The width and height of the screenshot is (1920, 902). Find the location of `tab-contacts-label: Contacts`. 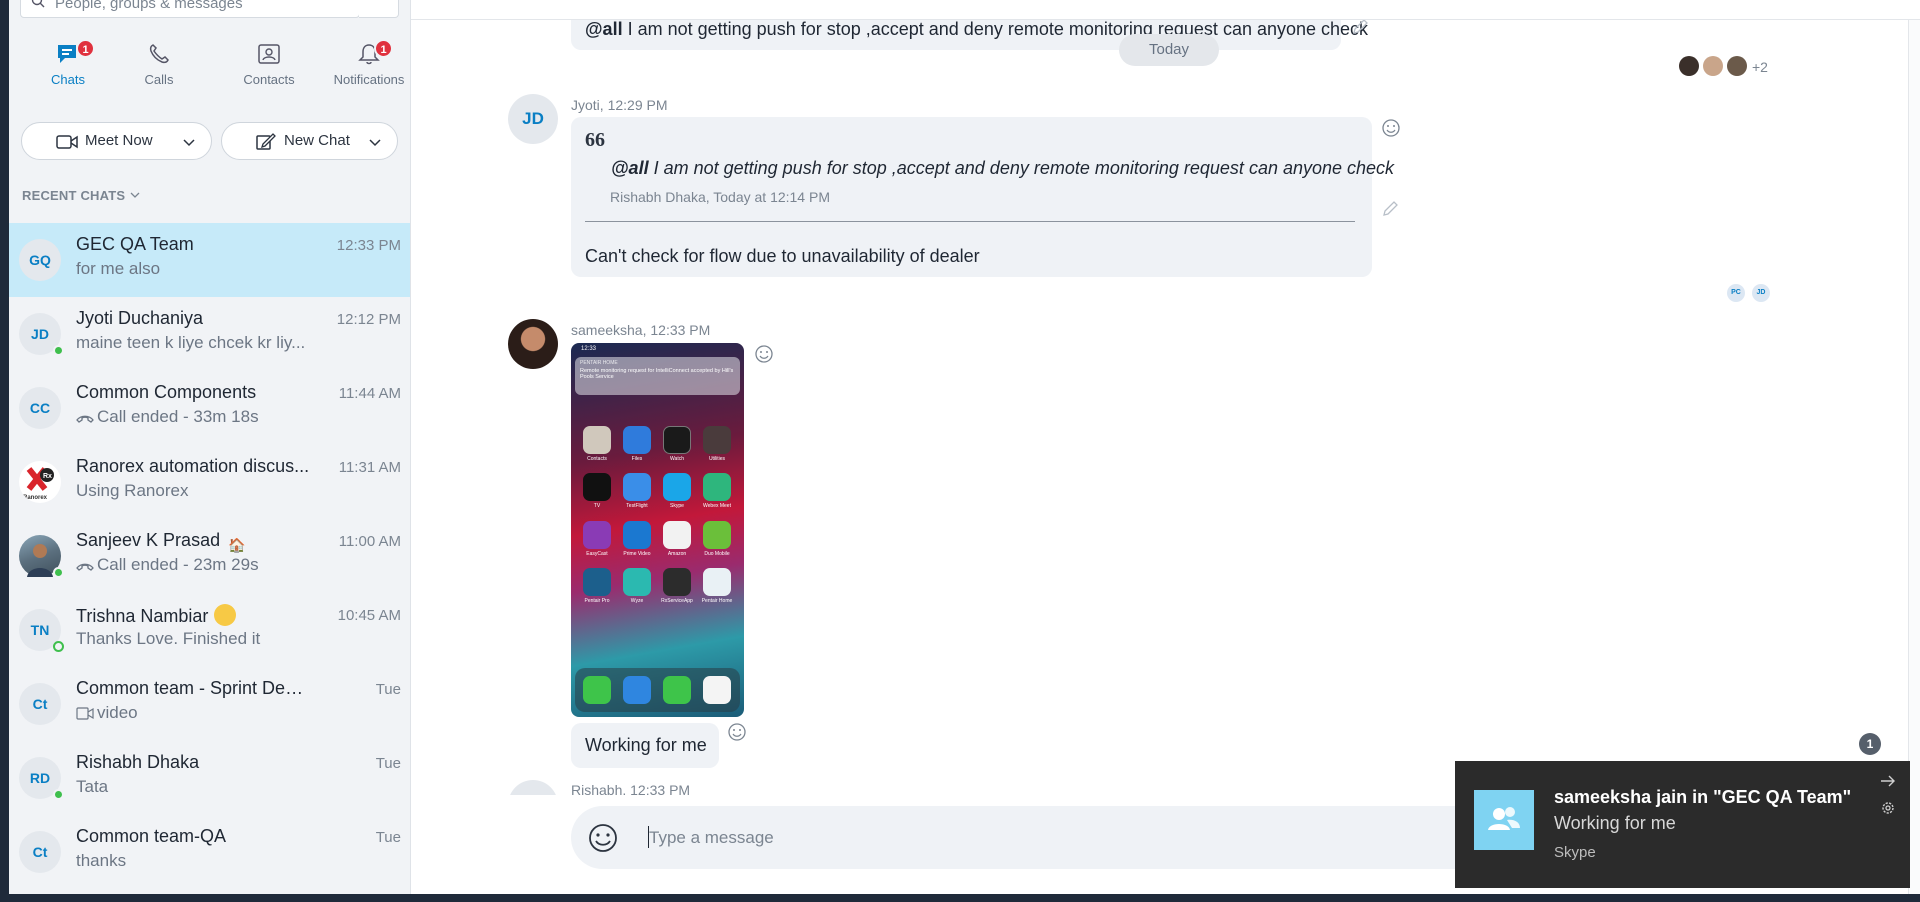

tab-contacts-label: Contacts is located at coordinates (269, 79).